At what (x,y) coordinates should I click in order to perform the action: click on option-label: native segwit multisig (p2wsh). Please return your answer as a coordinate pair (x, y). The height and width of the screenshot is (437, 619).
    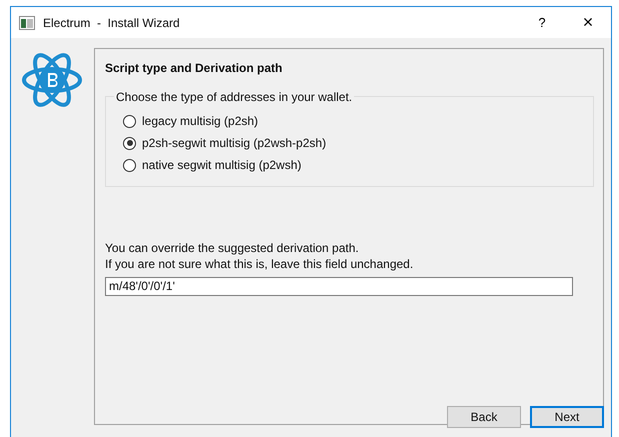
    Looking at the image, I should click on (222, 165).